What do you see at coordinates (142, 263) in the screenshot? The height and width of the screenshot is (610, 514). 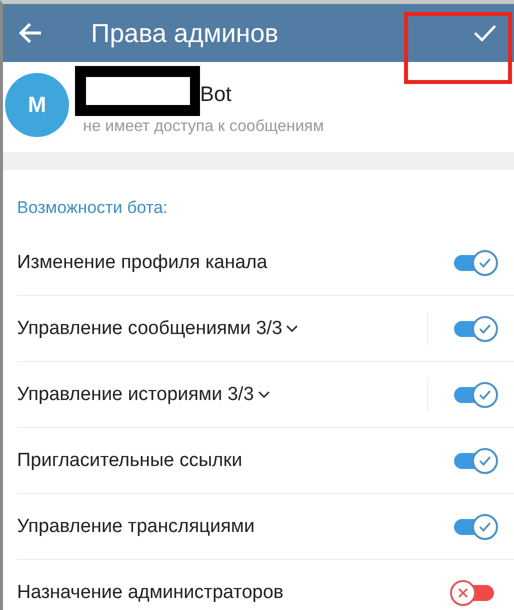 I see `permission-label: Изменение профиля канала` at bounding box center [142, 263].